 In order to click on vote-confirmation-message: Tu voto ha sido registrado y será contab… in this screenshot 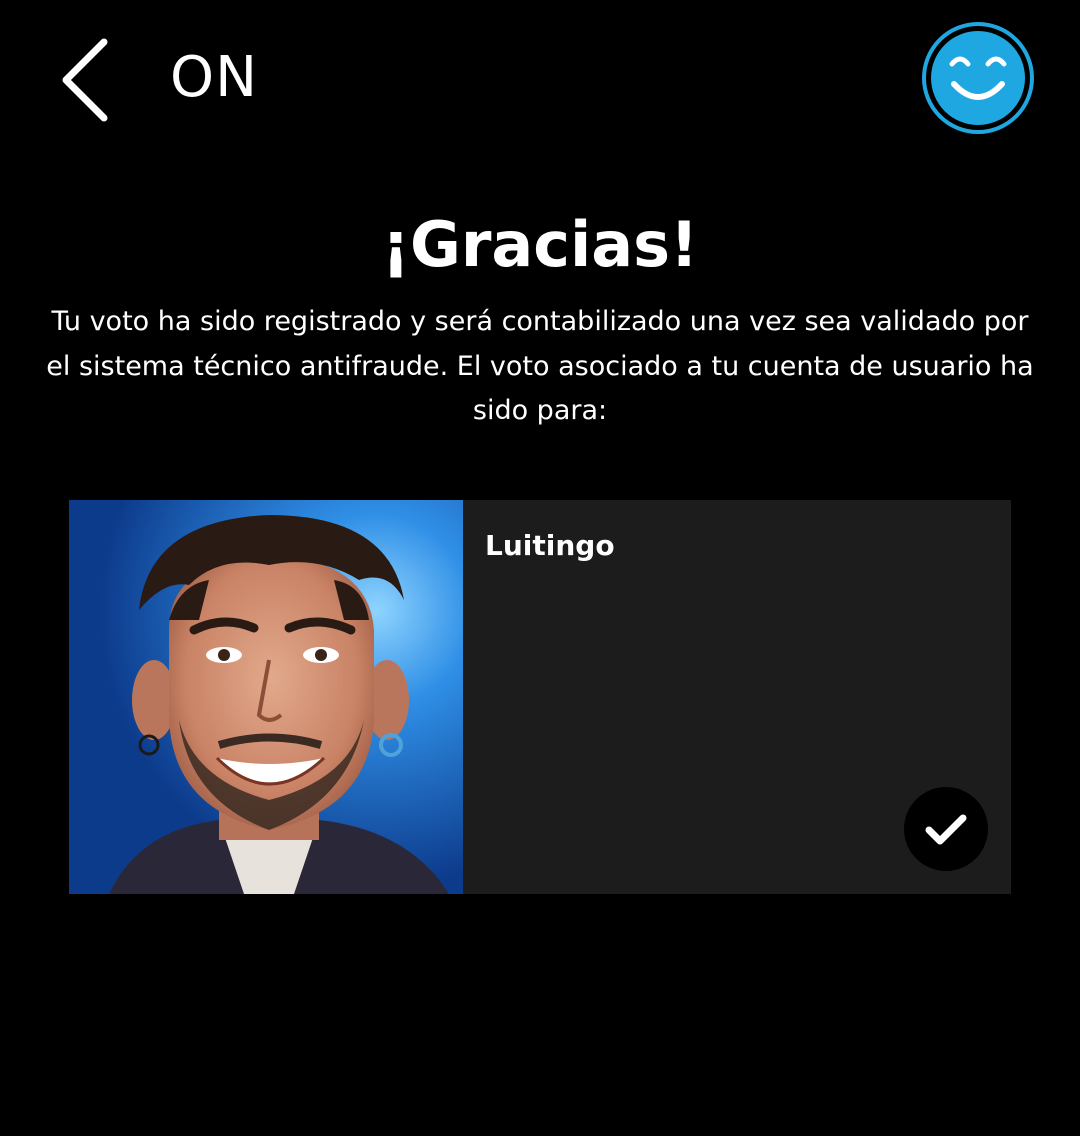, I will do `click(540, 366)`.